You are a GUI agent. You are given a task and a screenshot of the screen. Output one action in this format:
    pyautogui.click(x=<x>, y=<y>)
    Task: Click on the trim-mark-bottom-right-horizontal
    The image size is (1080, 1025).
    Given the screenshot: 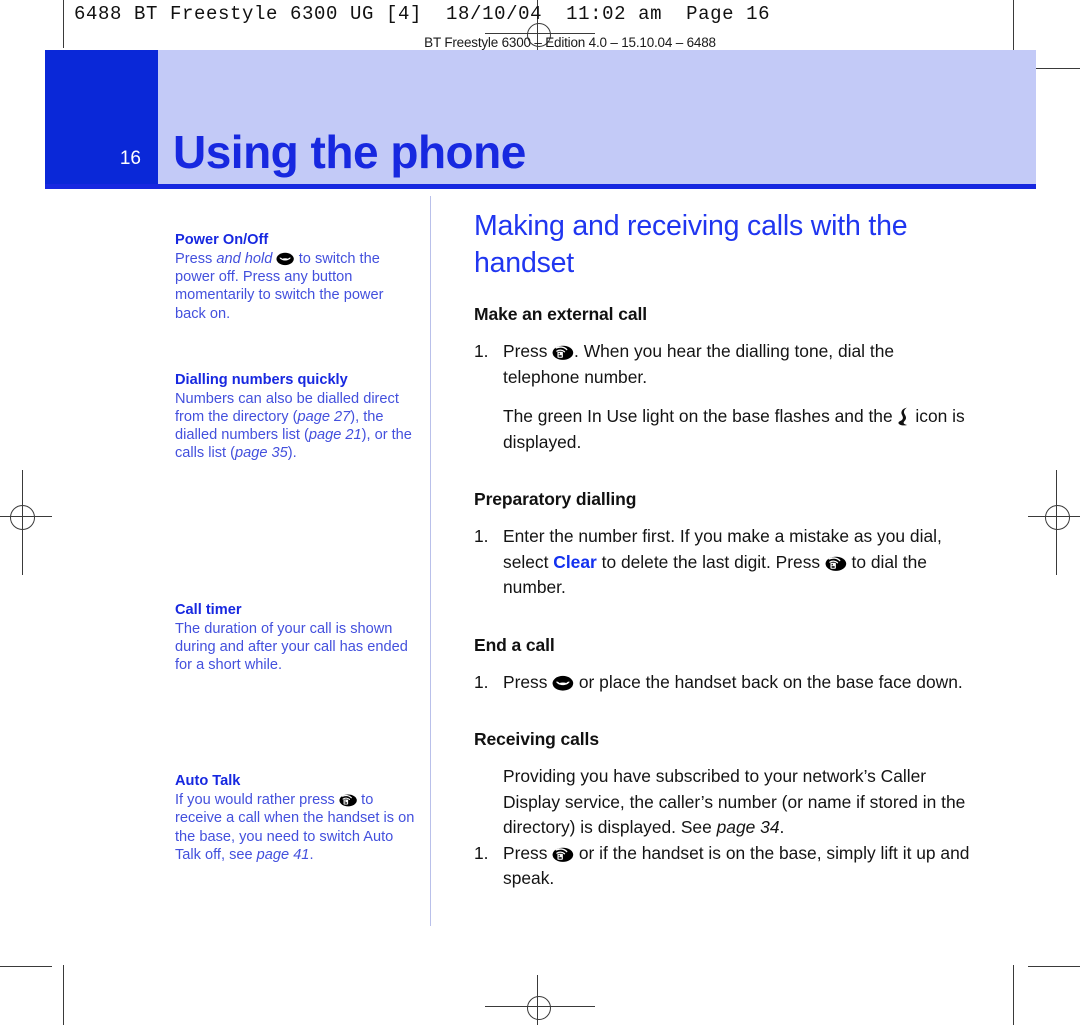 What is the action you would take?
    pyautogui.click(x=1054, y=967)
    